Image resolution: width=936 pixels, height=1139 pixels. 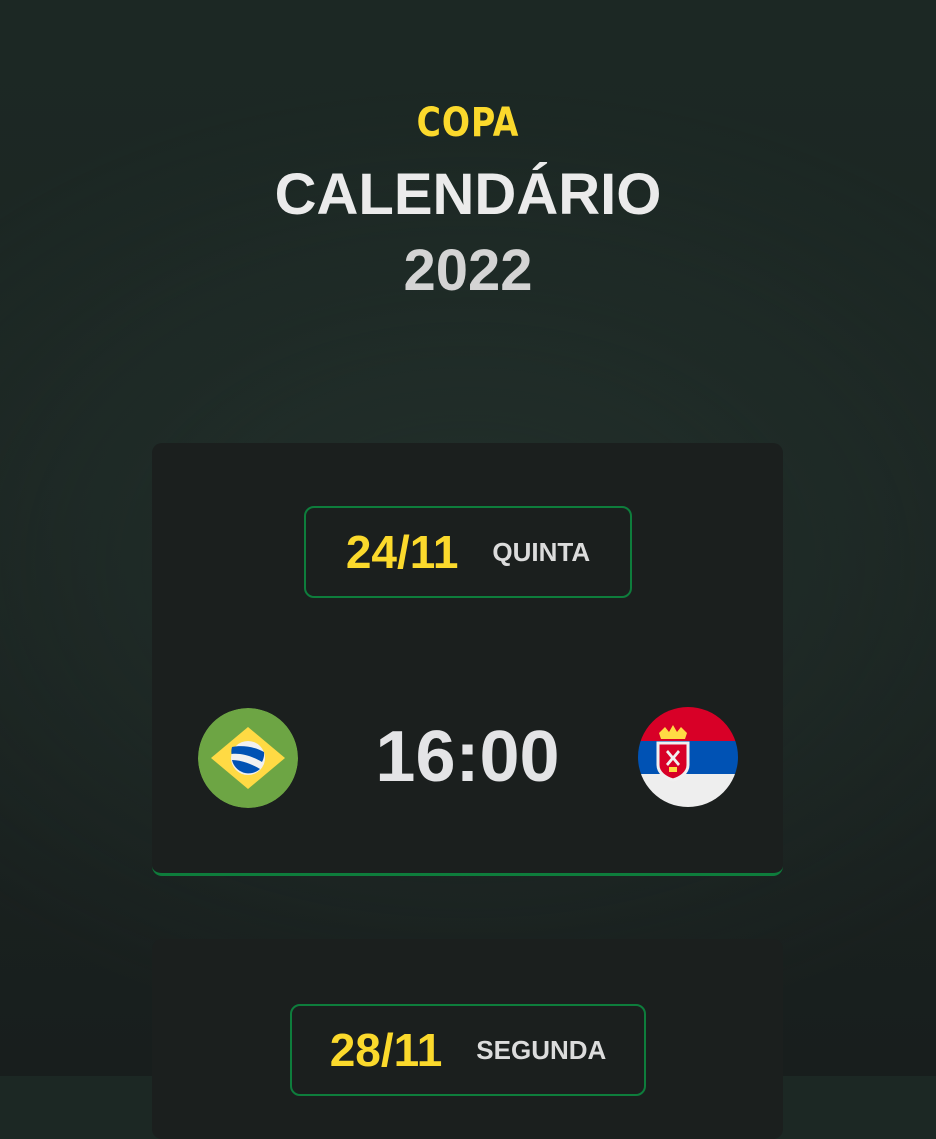 What do you see at coordinates (402, 552) in the screenshot?
I see `match-date: 24/11` at bounding box center [402, 552].